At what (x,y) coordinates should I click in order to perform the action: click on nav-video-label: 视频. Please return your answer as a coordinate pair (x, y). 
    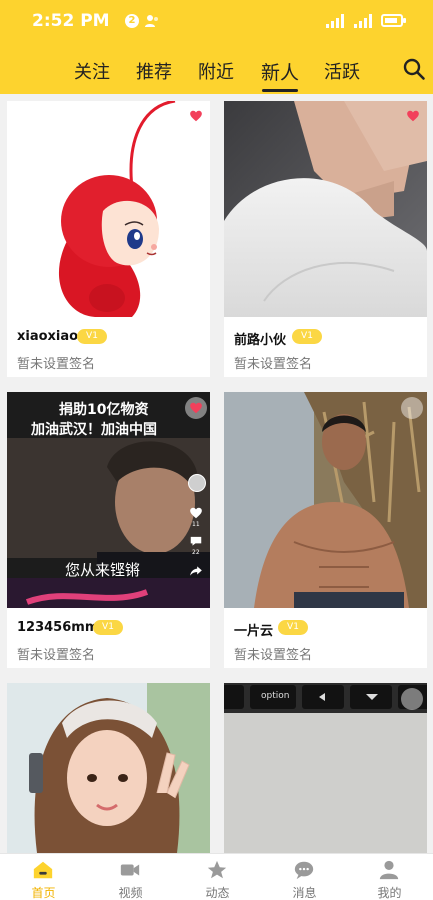
    Looking at the image, I should click on (130, 893).